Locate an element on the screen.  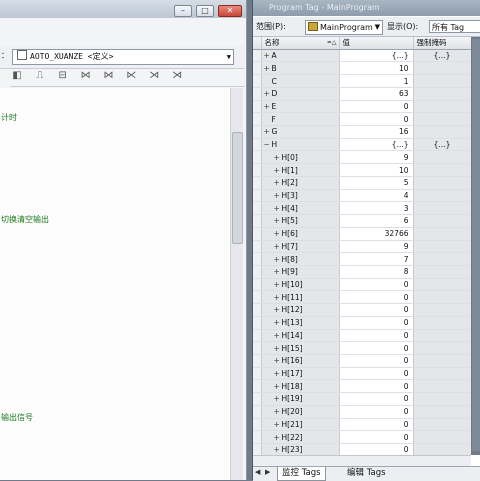
tag-value-cell: {...} is located at coordinates (376, 145).